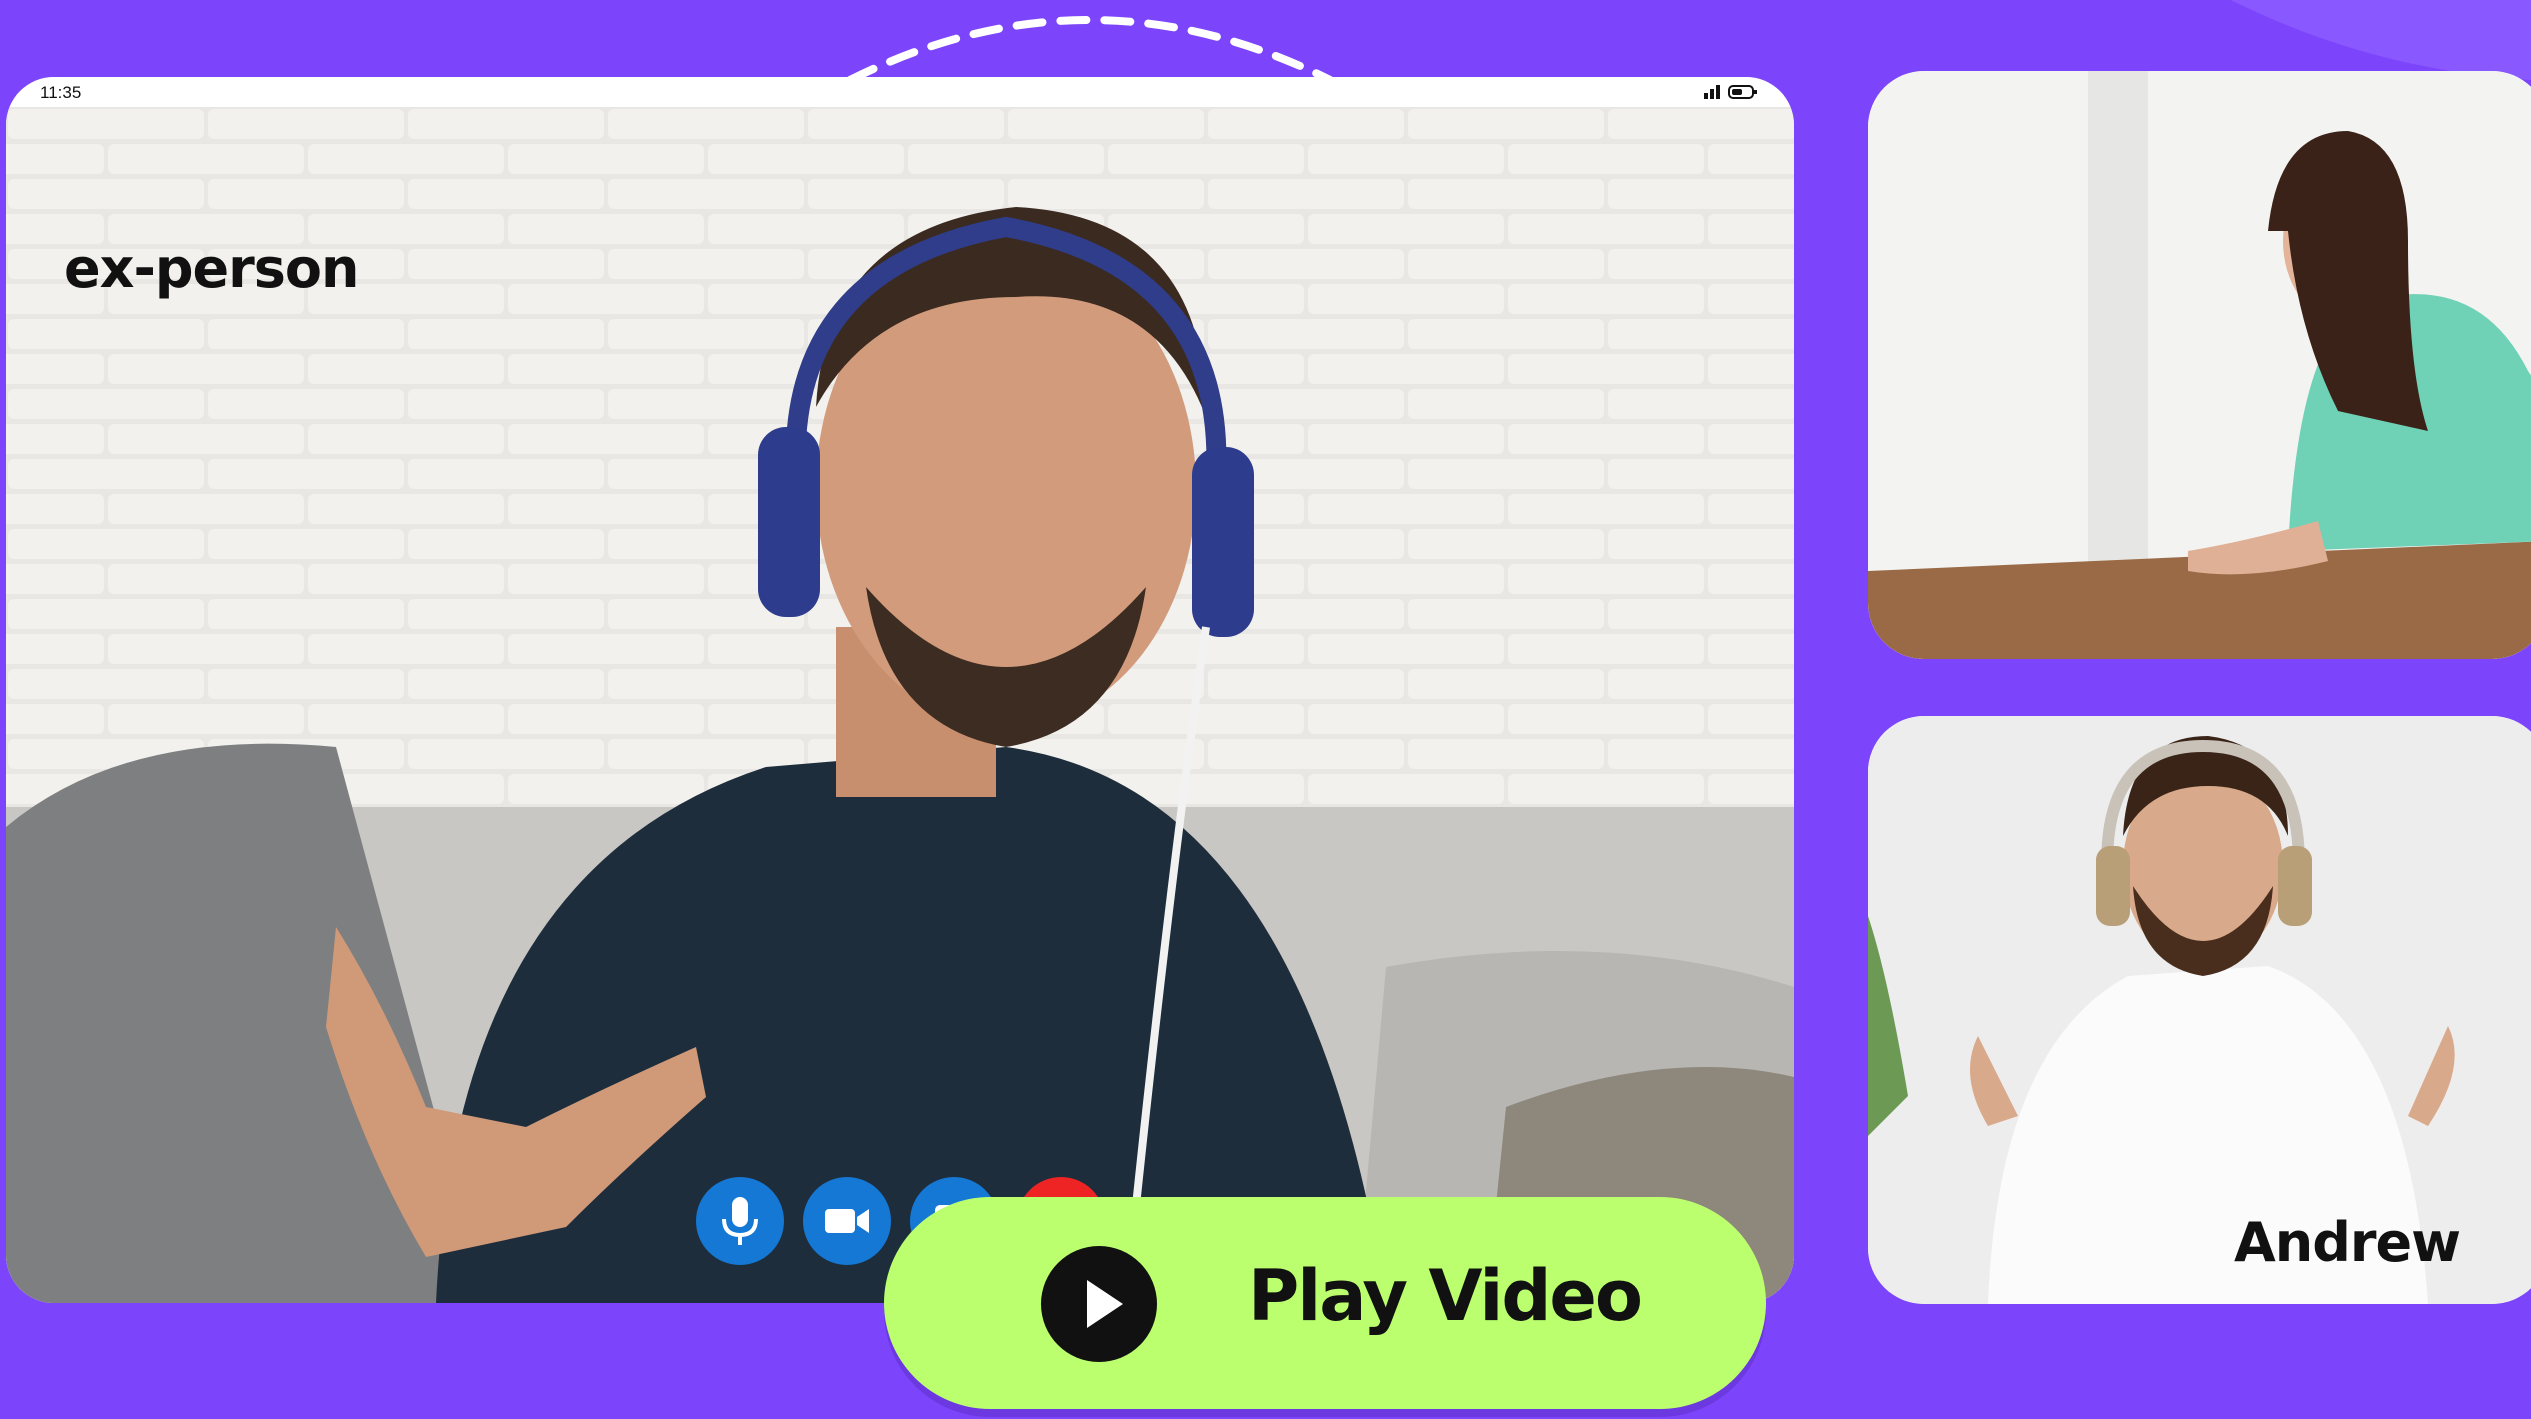  What do you see at coordinates (900, 92) in the screenshot?
I see `status-bar: 11:35` at bounding box center [900, 92].